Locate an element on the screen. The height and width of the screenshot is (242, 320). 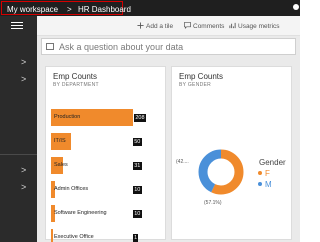
donut-chart is located at coordinates (221, 172).